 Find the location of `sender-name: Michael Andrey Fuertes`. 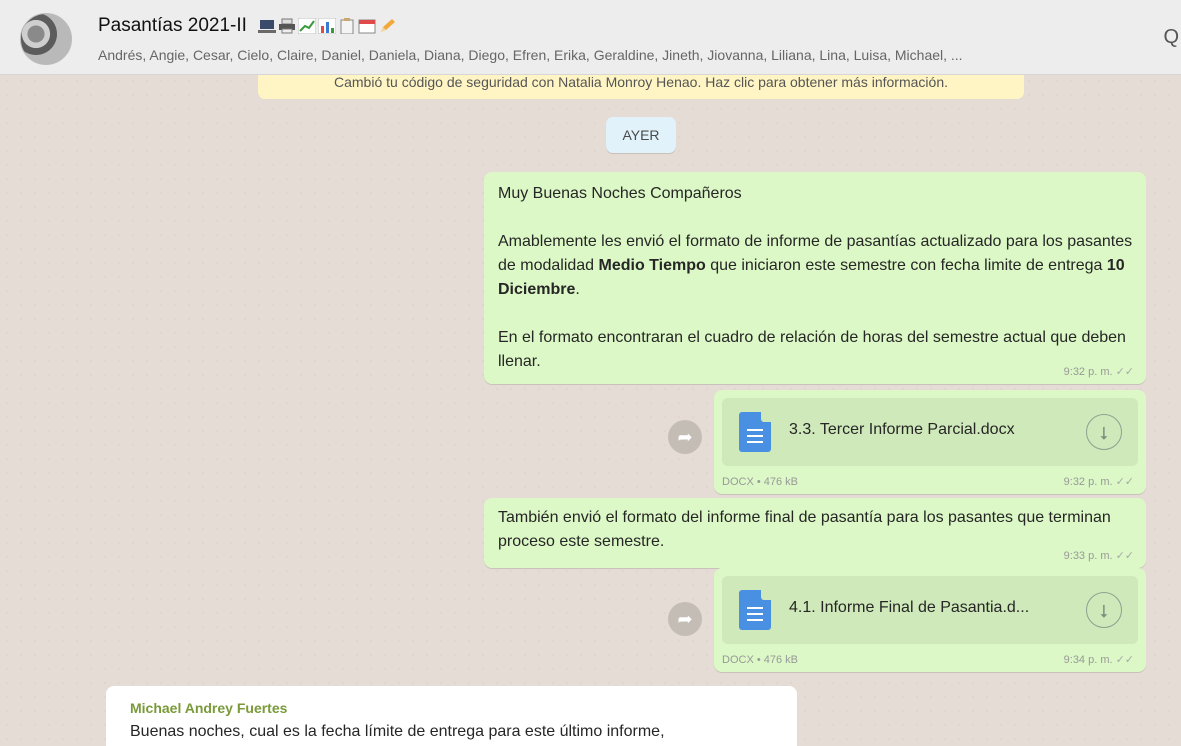

sender-name: Michael Andrey Fuertes is located at coordinates (208, 708).